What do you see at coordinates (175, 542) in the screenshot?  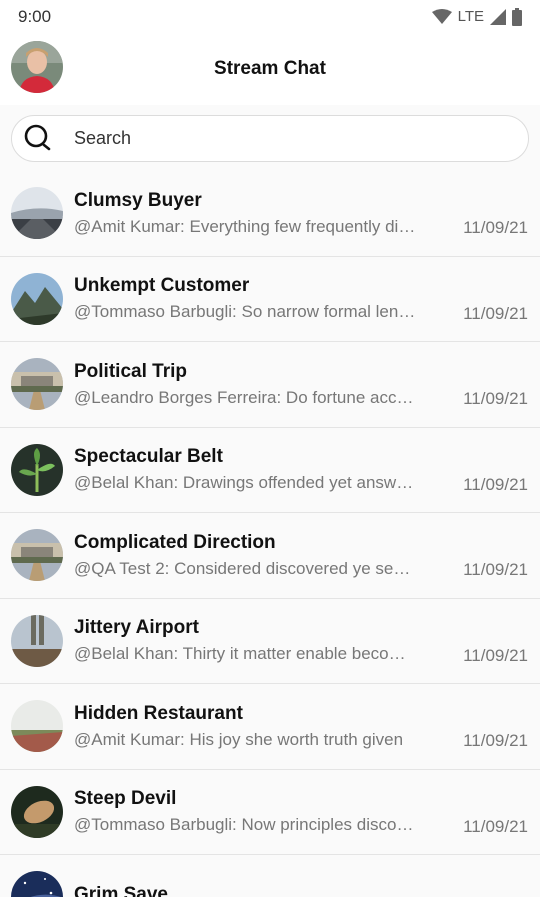 I see `channel-name: Complicated Direction` at bounding box center [175, 542].